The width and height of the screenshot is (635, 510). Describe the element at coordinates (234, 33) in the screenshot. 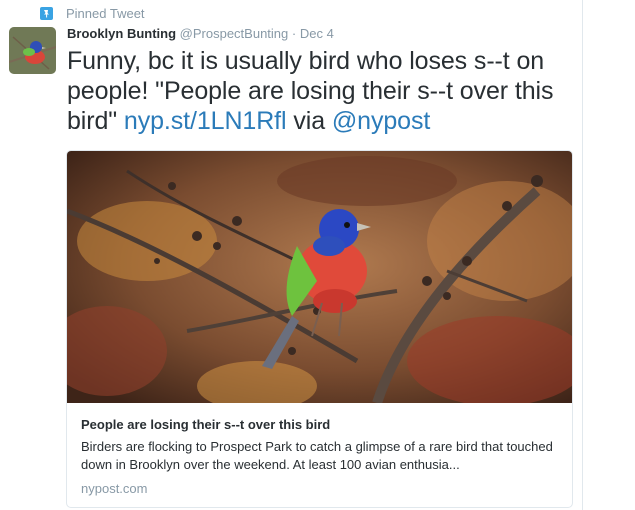

I see `author-handle: @ProspectBunting` at that location.